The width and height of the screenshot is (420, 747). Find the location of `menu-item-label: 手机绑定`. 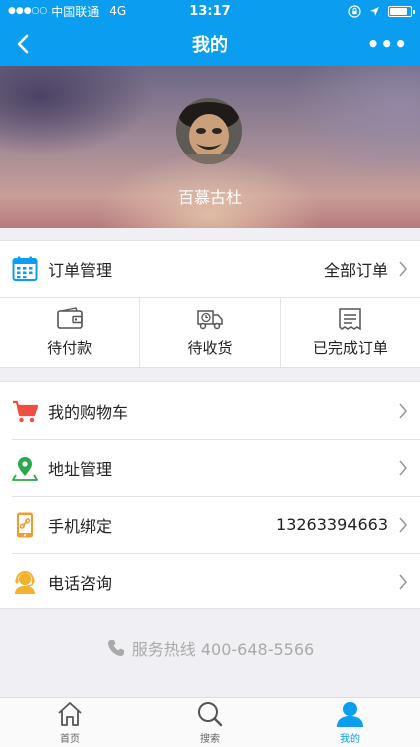

menu-item-label: 手机绑定 is located at coordinates (80, 526).